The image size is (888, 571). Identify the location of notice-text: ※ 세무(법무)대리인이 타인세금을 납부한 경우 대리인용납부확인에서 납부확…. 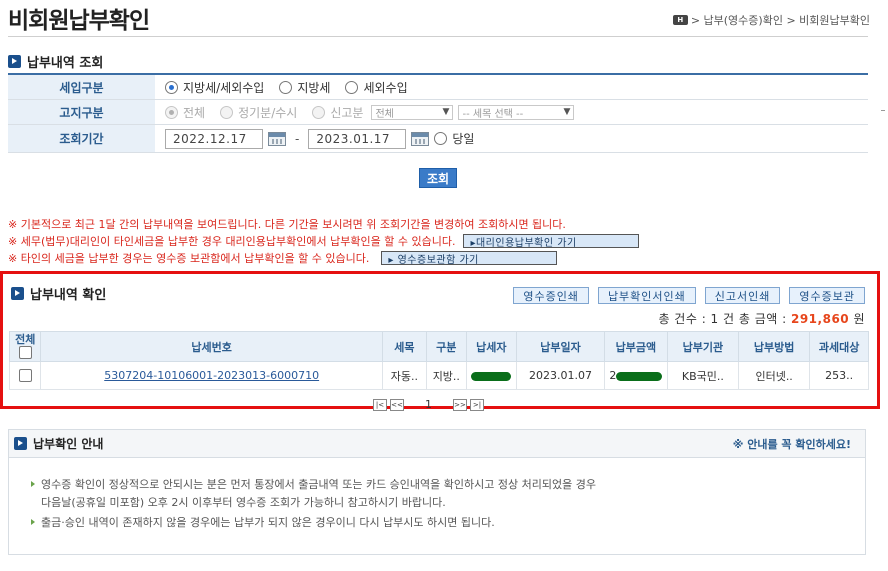
(232, 241).